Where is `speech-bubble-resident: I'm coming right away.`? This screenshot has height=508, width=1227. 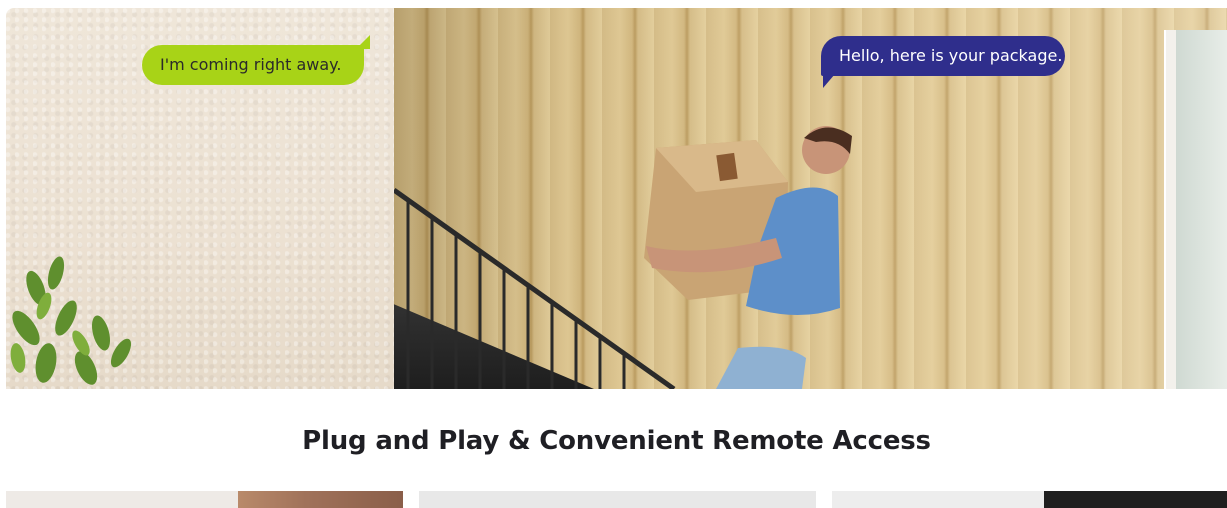 speech-bubble-resident: I'm coming right away. is located at coordinates (253, 65).